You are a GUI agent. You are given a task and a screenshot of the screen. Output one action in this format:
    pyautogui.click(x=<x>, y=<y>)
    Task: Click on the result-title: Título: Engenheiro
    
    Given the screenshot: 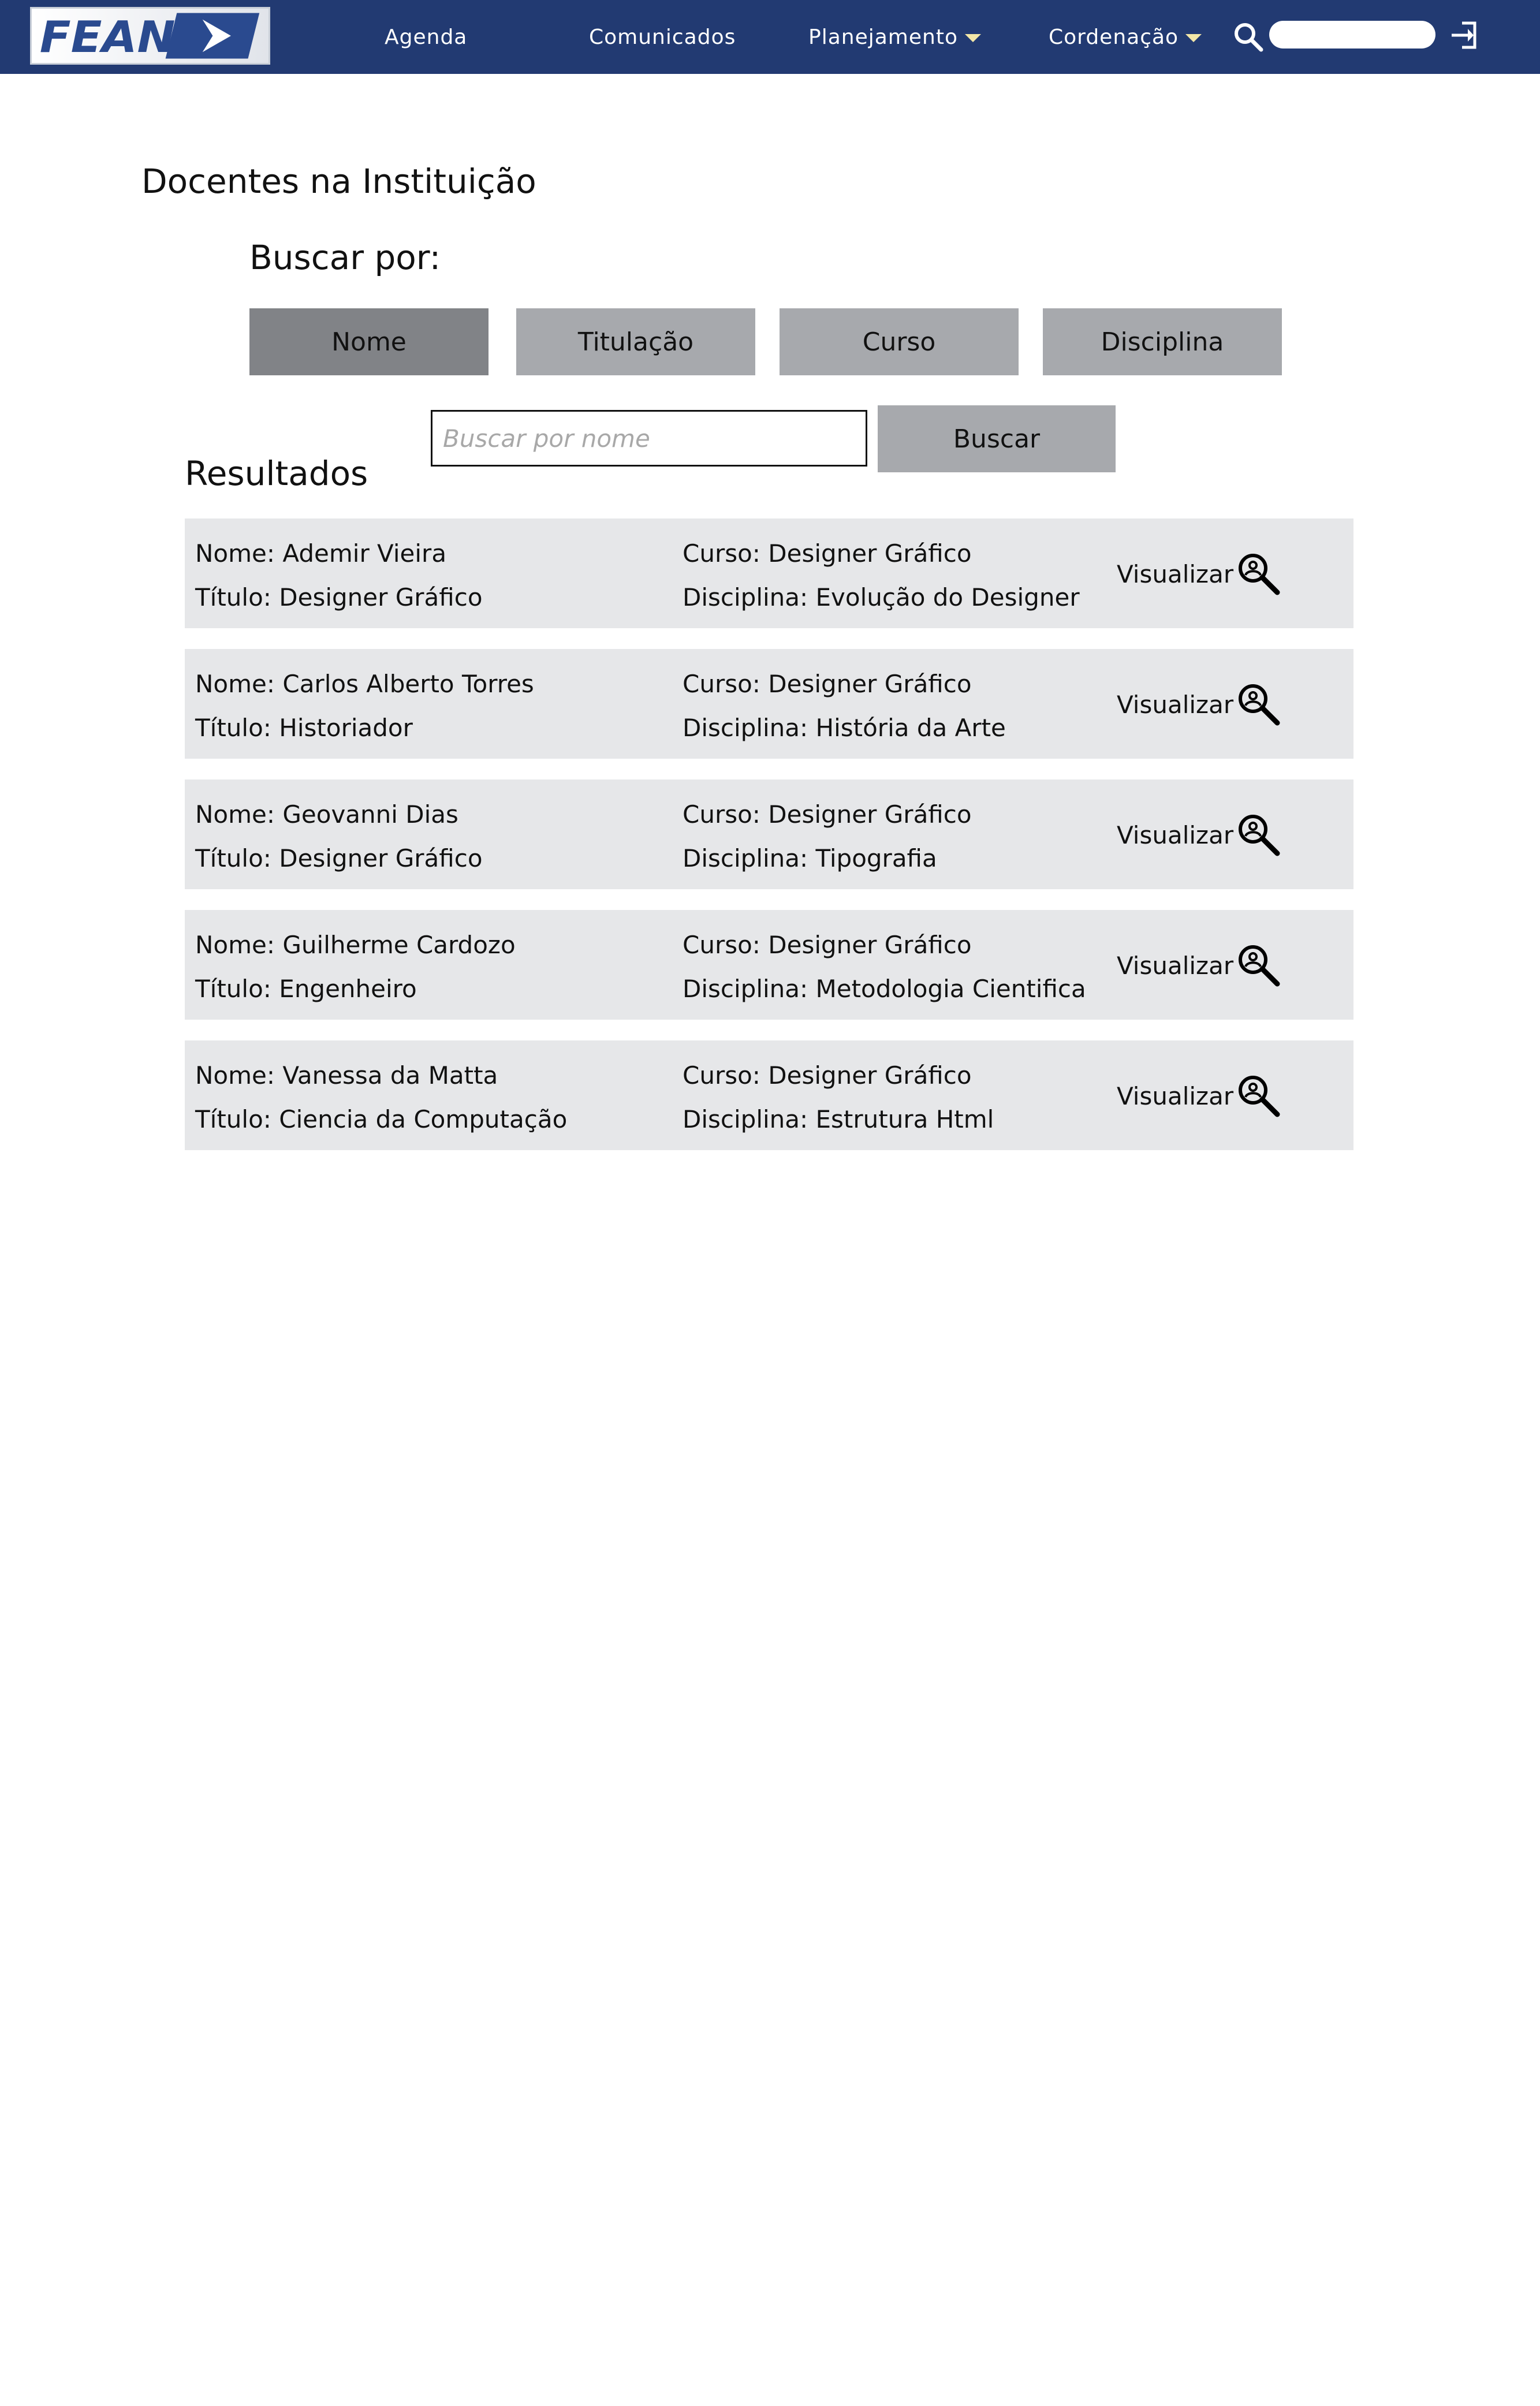 What is the action you would take?
    pyautogui.click(x=306, y=989)
    